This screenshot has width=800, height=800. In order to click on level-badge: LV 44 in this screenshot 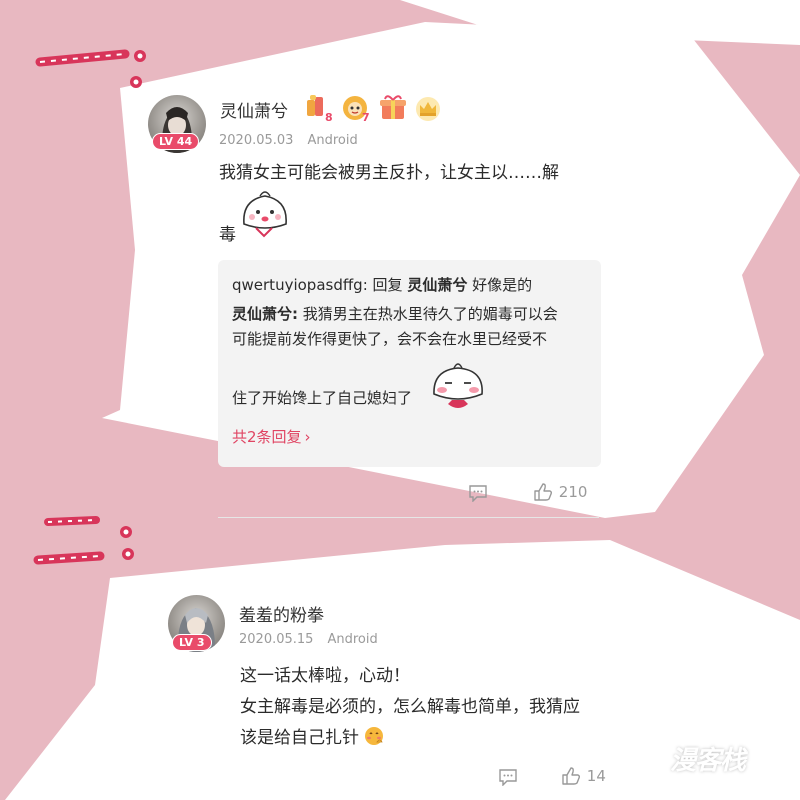, I will do `click(176, 141)`.